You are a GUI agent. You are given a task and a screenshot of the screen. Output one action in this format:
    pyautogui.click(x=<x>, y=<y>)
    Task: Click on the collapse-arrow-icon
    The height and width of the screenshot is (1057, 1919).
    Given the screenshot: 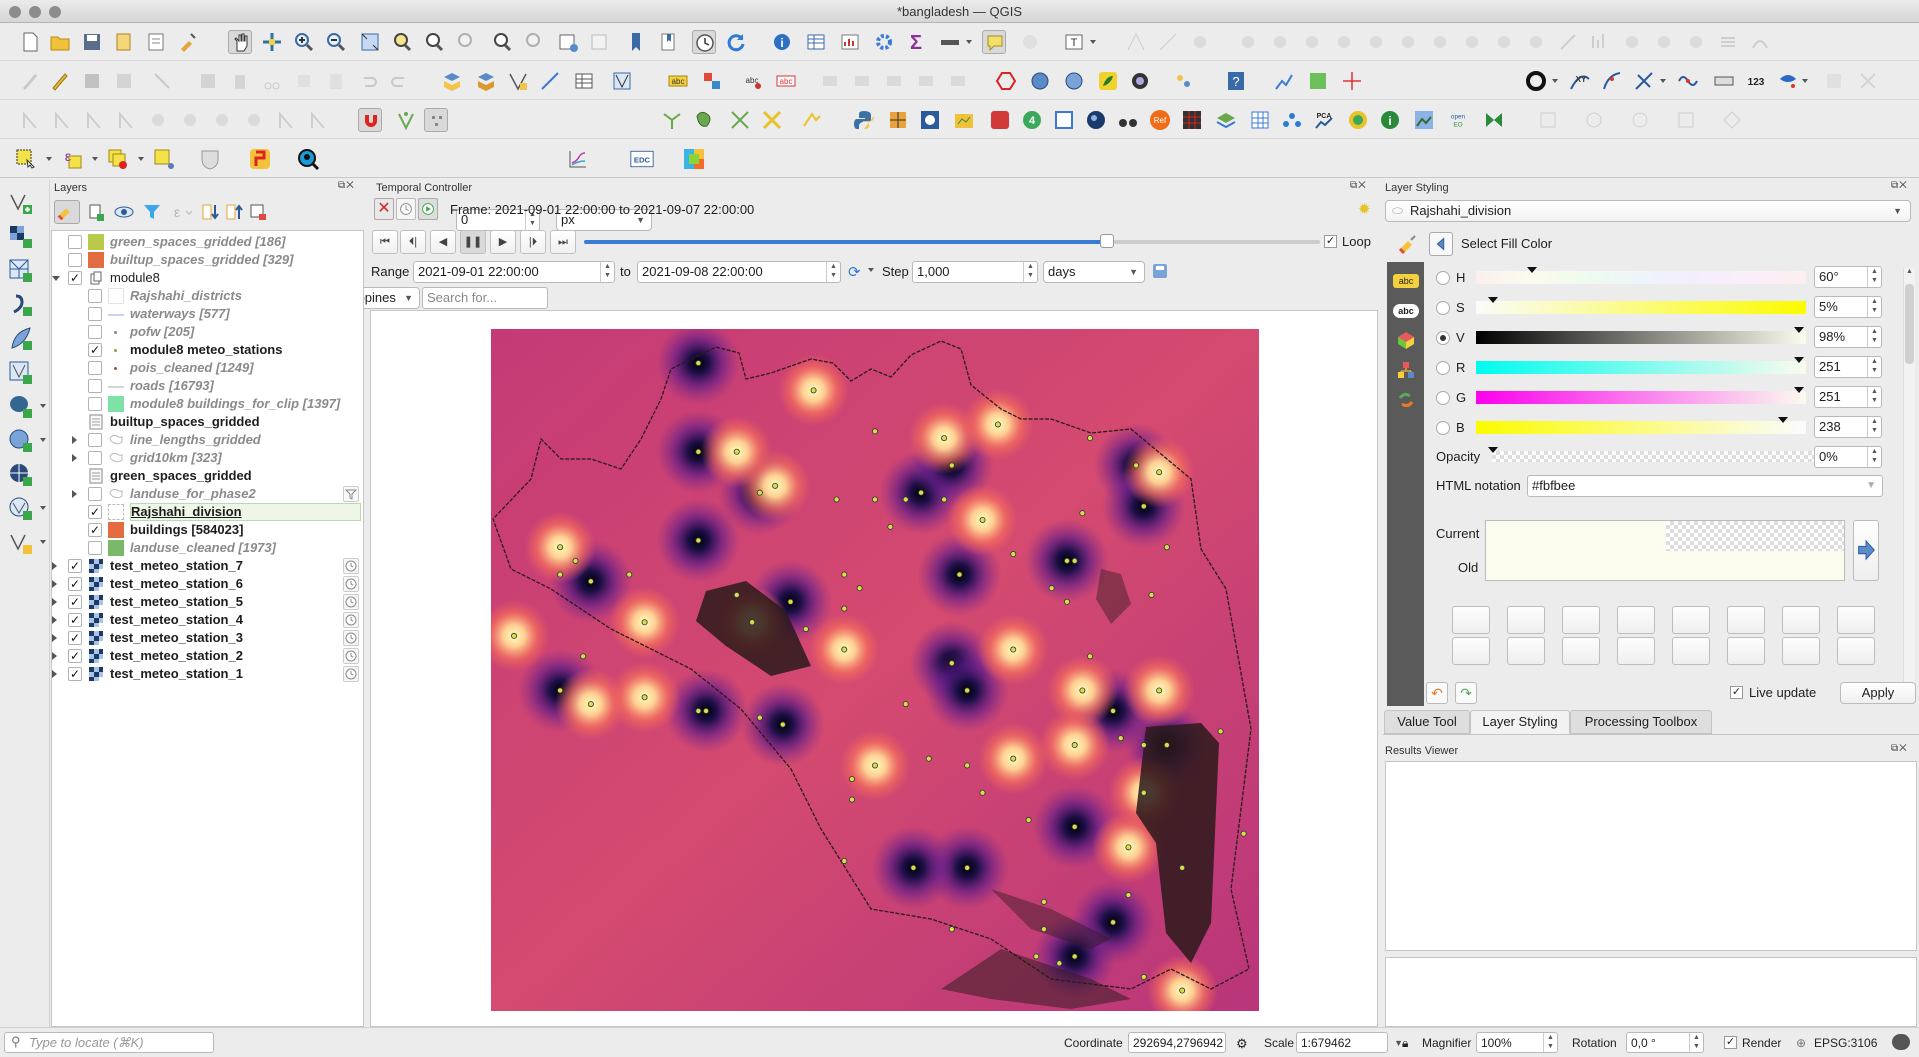 What is the action you would take?
    pyautogui.click(x=56, y=278)
    